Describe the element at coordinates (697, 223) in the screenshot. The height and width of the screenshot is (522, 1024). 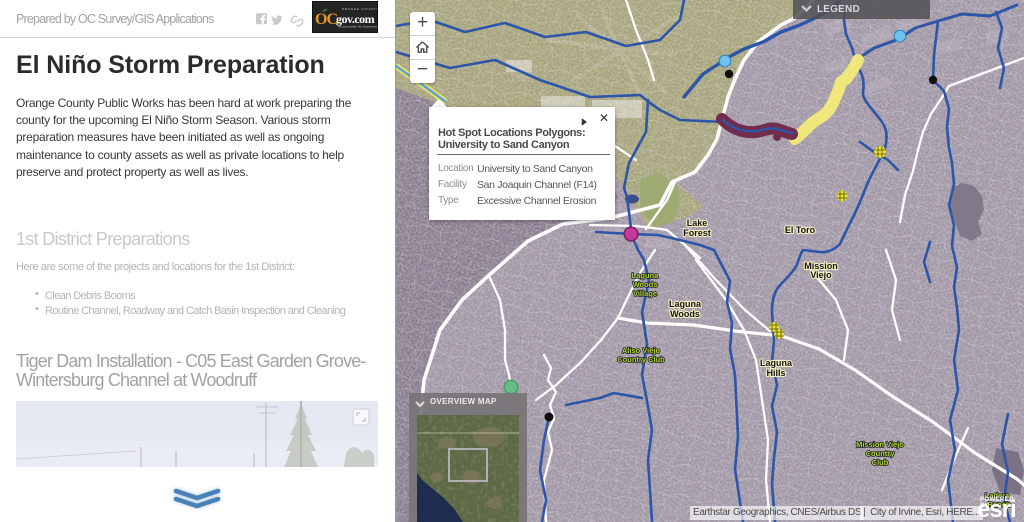
I see `svg-text: Lake` at that location.